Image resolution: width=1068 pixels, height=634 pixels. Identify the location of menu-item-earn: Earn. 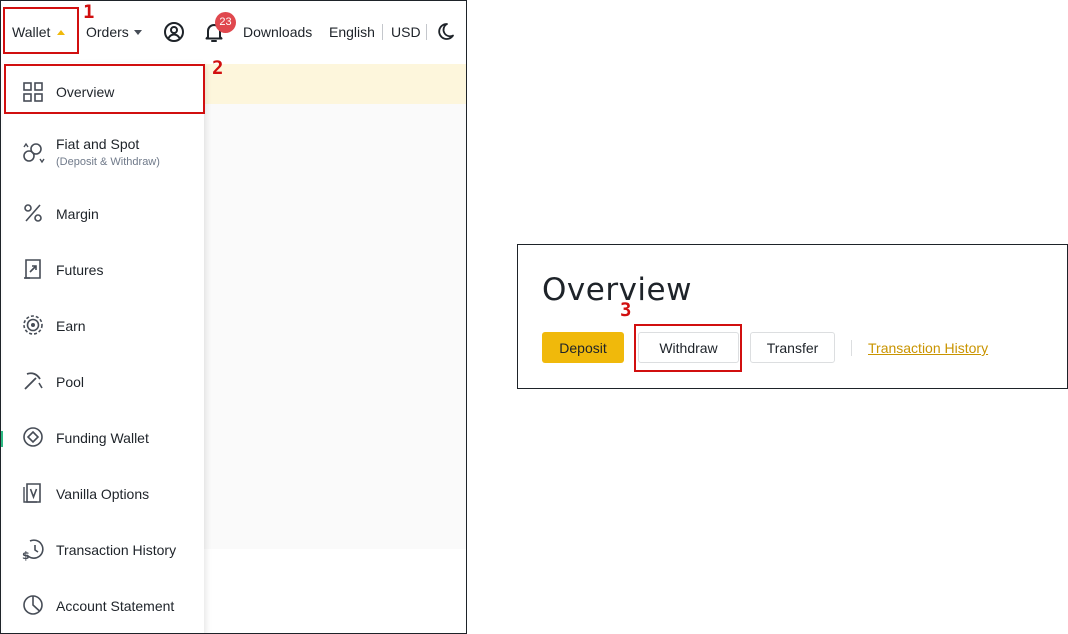
(103, 325).